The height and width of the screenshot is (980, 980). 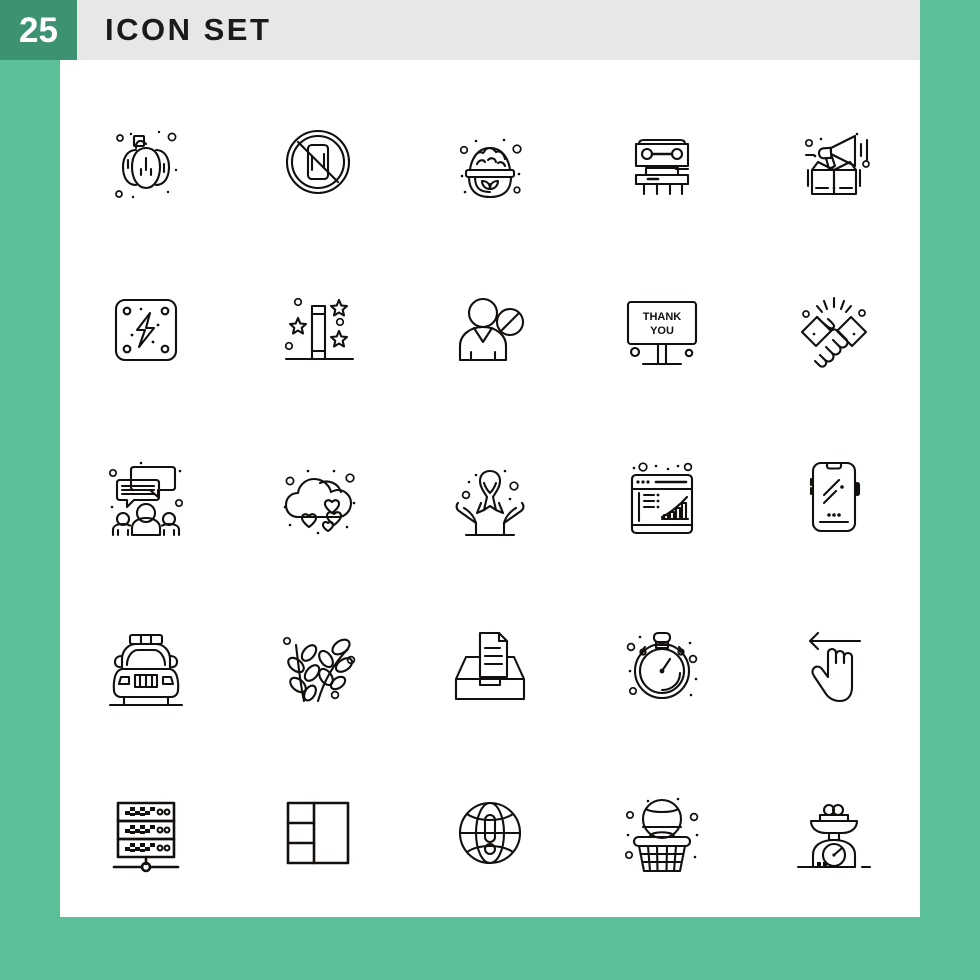 What do you see at coordinates (318, 665) in the screenshot?
I see `branches-icon` at bounding box center [318, 665].